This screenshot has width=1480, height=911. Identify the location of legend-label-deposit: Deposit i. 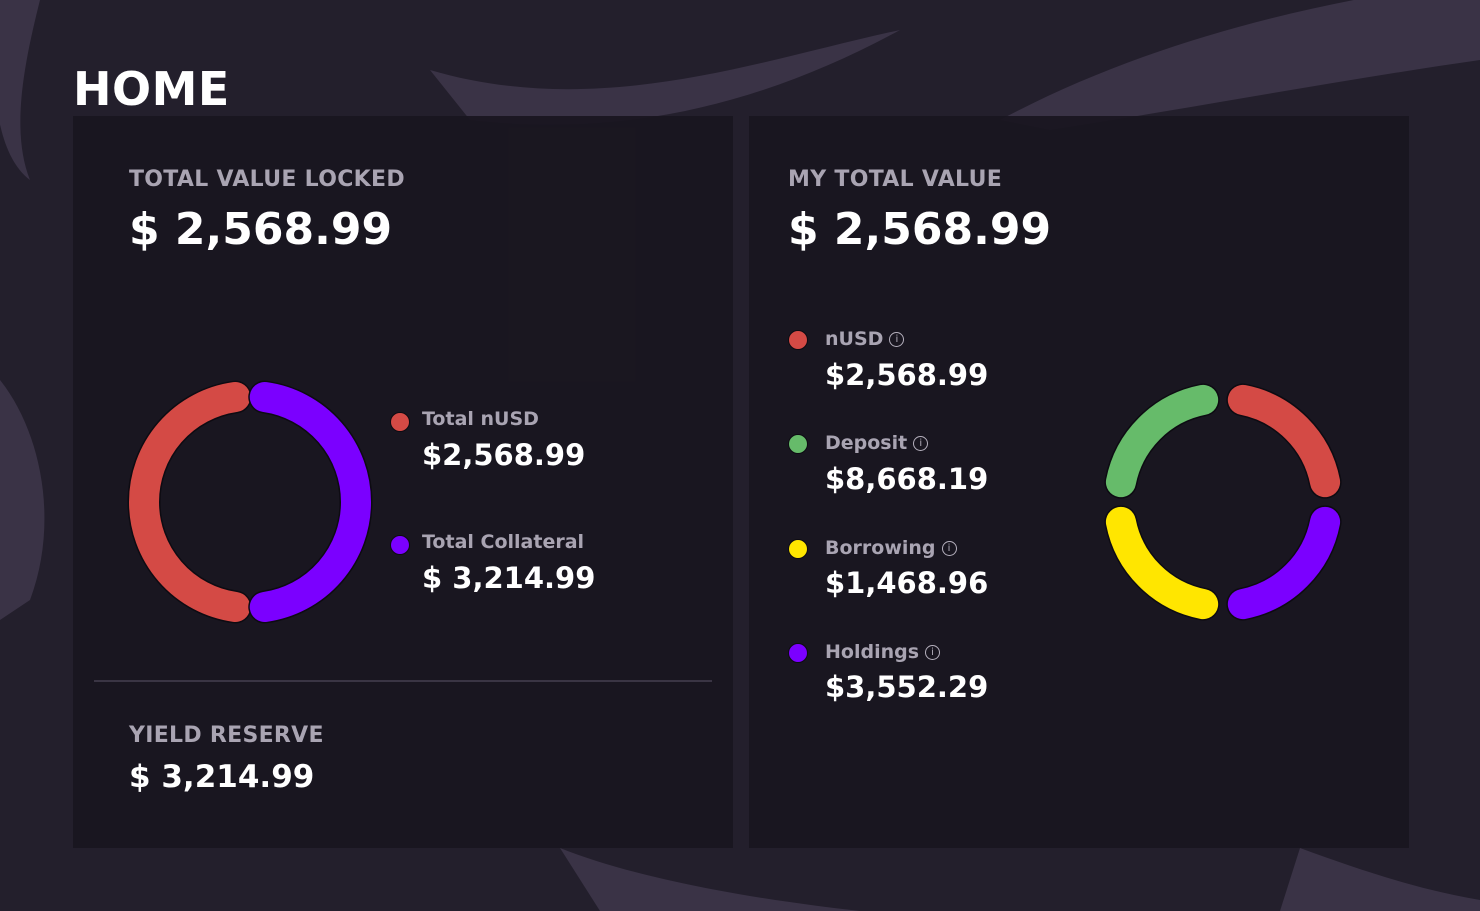
(877, 443).